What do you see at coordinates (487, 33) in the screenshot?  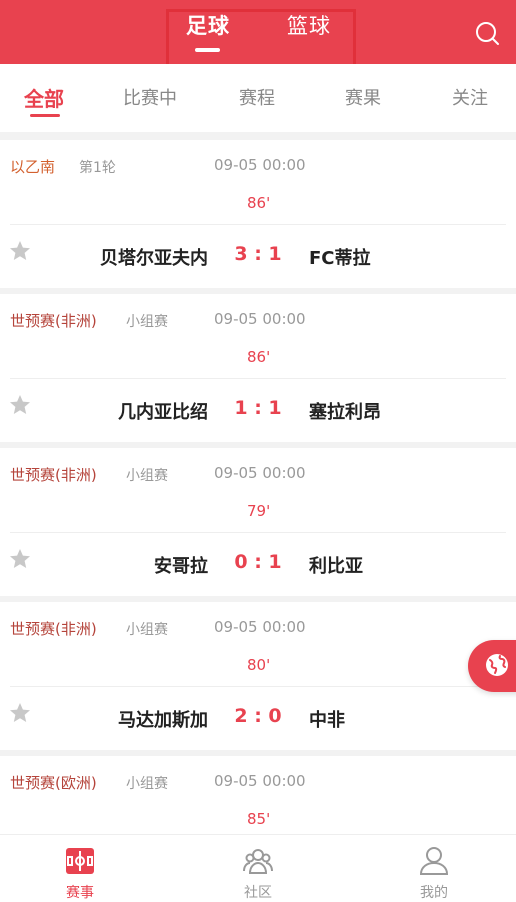 I see `search-icon` at bounding box center [487, 33].